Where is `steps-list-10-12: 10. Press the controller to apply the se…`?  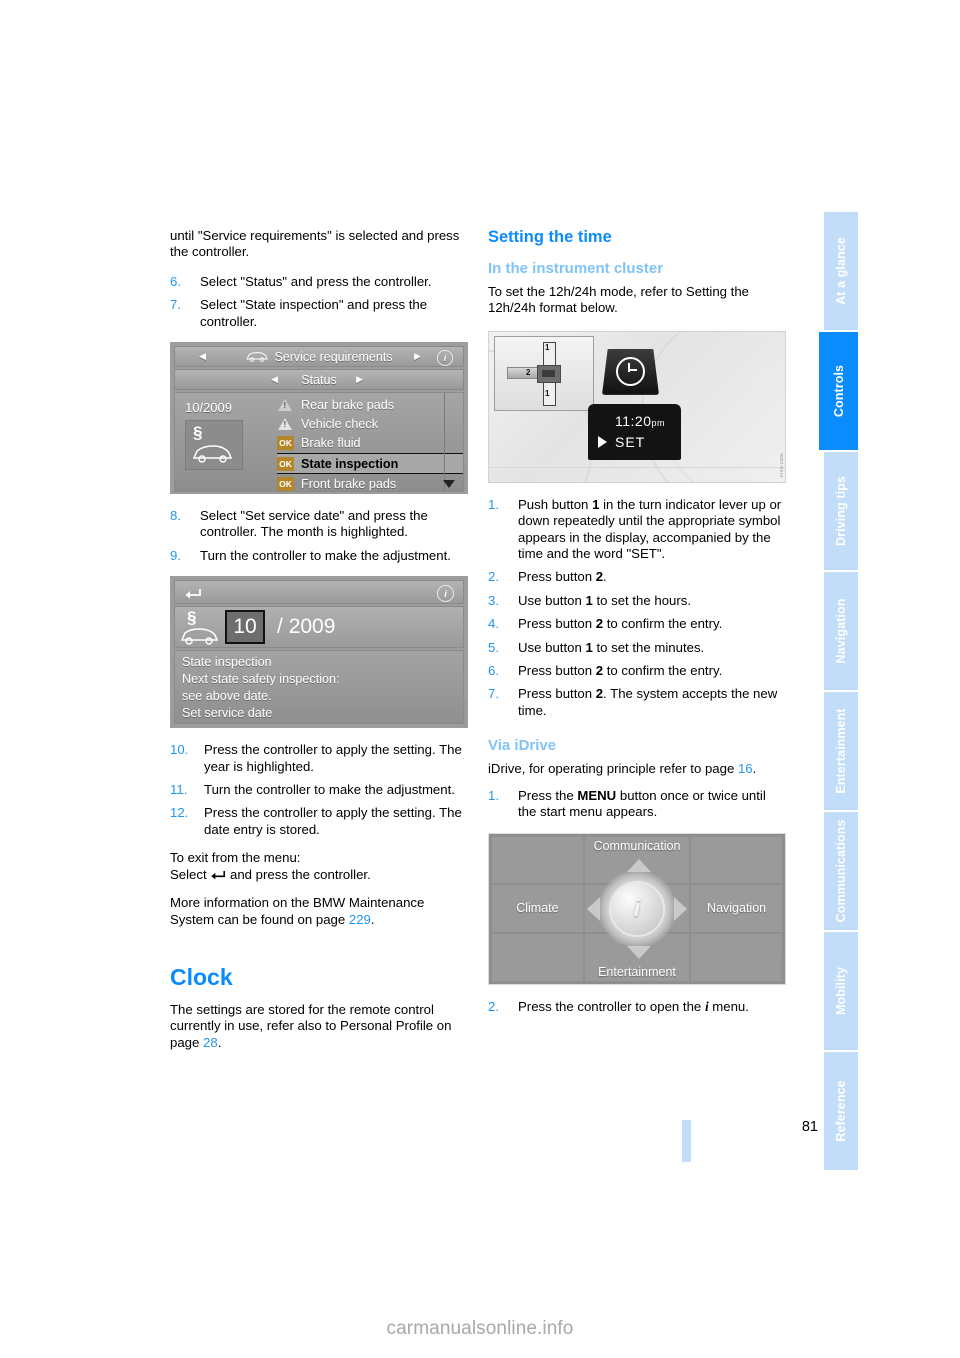
steps-list-10-12: 10. Press the controller to apply the se… is located at coordinates (319, 790).